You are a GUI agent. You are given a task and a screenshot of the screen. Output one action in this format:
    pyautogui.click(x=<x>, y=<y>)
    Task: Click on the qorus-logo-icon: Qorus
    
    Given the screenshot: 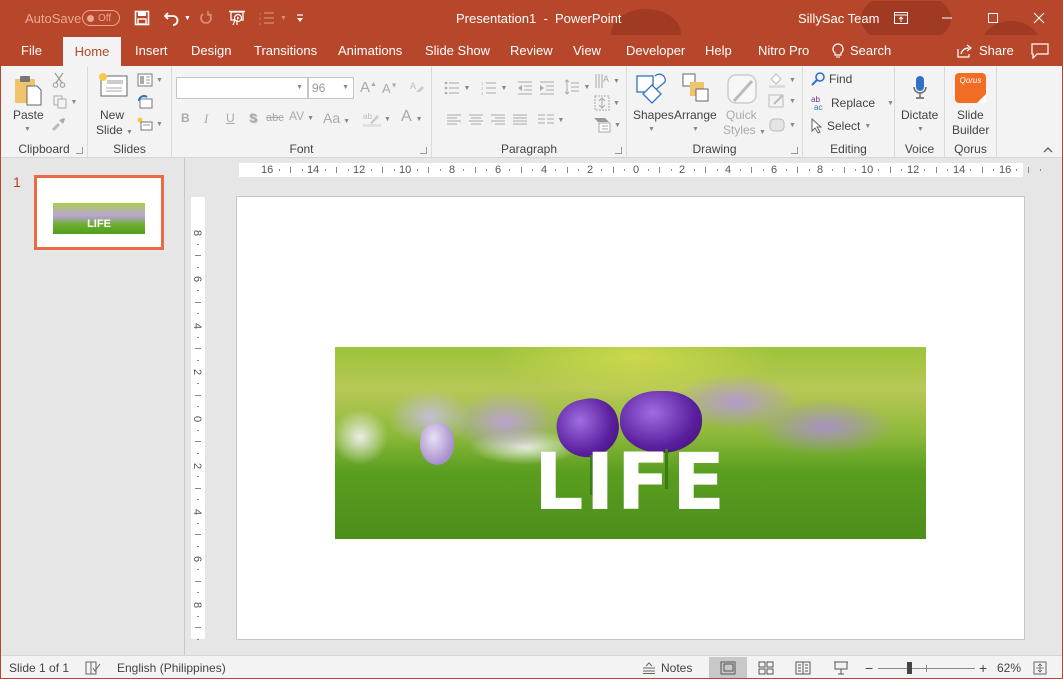 What is the action you would take?
    pyautogui.click(x=970, y=88)
    